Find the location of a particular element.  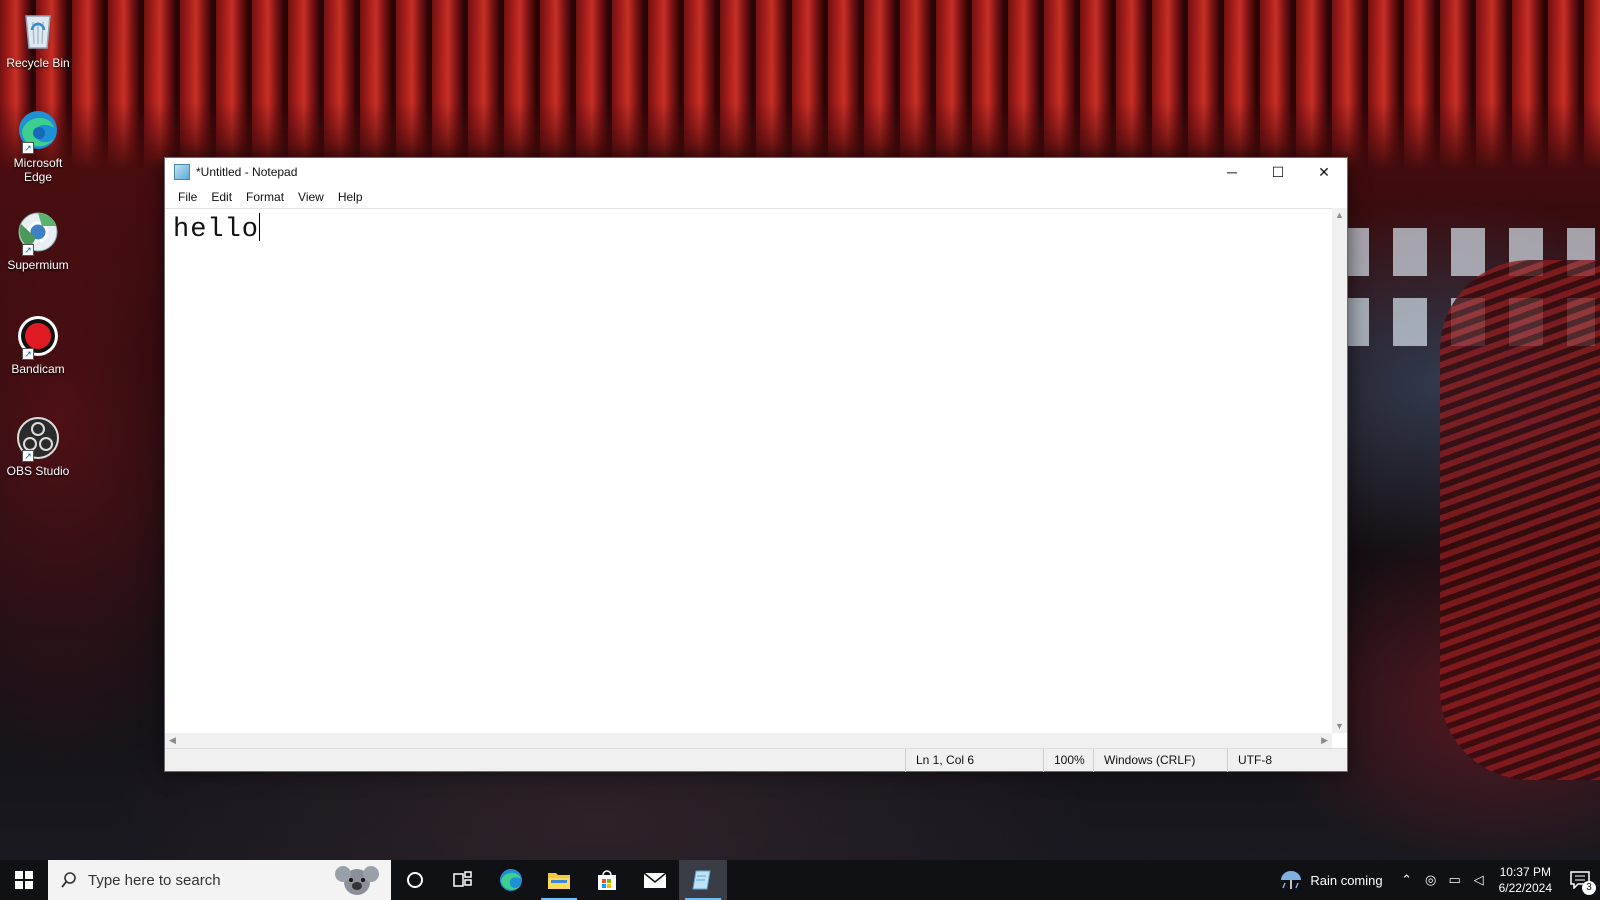

notification-center-button: 3 is located at coordinates (1580, 880).